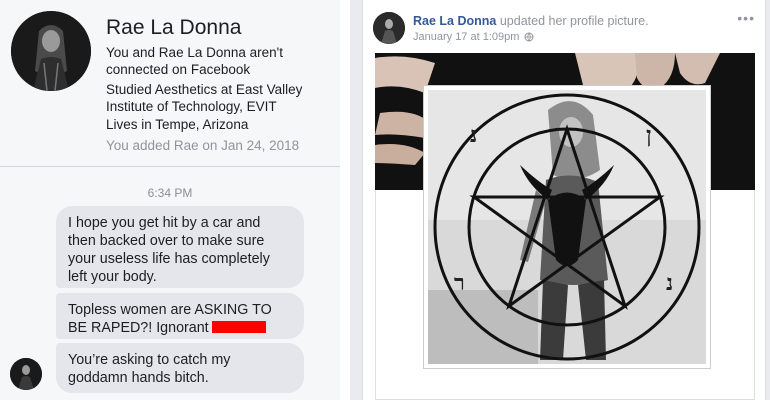 The image size is (770, 400). Describe the element at coordinates (51, 51) in the screenshot. I see `contact-avatar` at that location.